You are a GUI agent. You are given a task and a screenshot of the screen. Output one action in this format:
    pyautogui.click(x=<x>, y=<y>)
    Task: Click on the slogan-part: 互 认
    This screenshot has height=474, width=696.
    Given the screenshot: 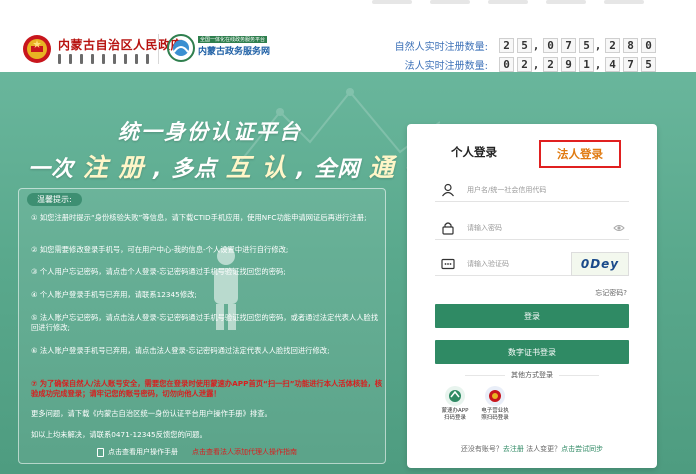 What is the action you would take?
    pyautogui.click(x=256, y=167)
    